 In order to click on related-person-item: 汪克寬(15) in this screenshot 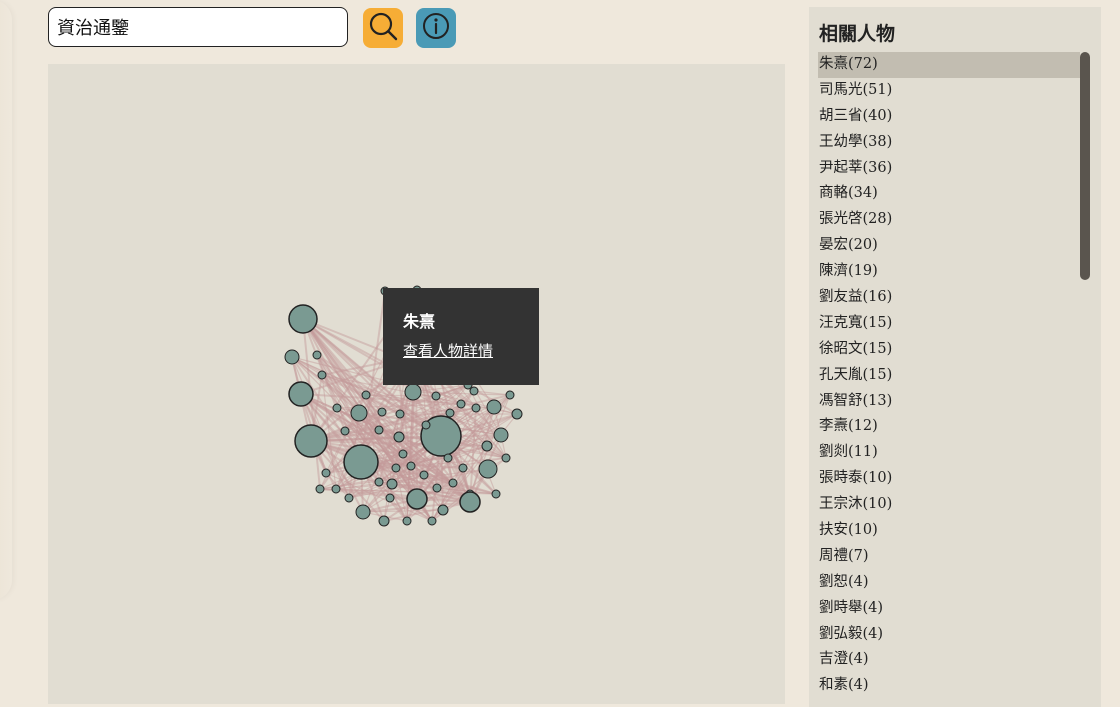, I will do `click(949, 324)`.